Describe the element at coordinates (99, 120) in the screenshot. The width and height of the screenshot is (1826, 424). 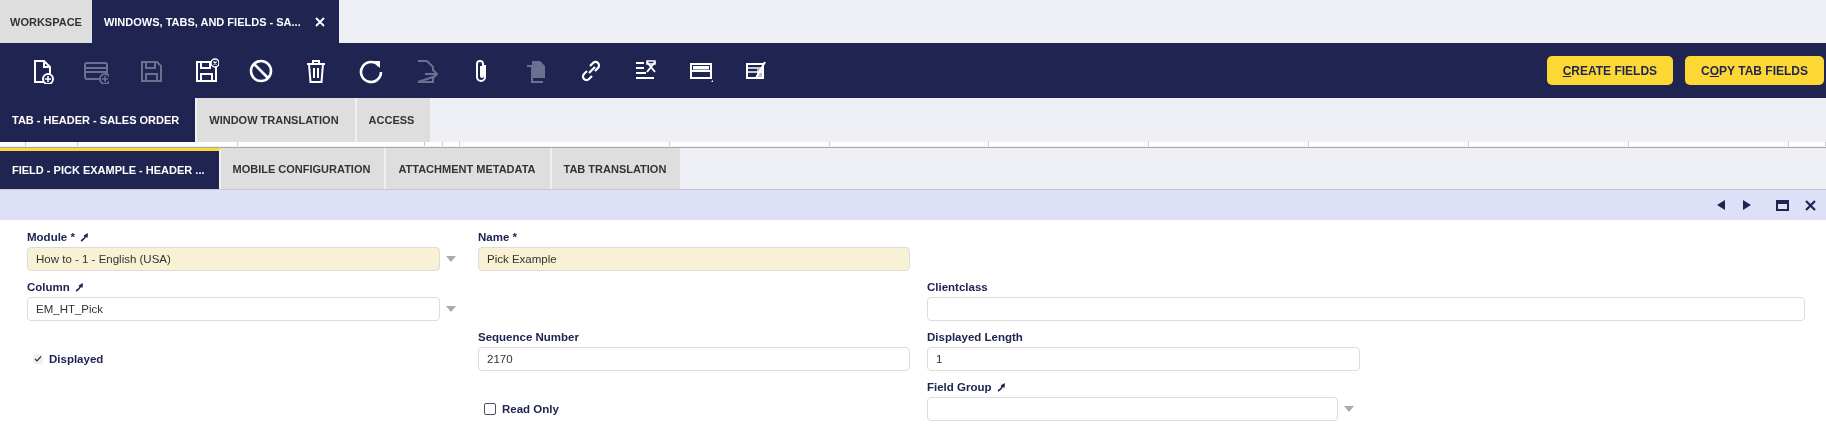
I see `tab: TAB - HEADER - SALES ORDER` at that location.